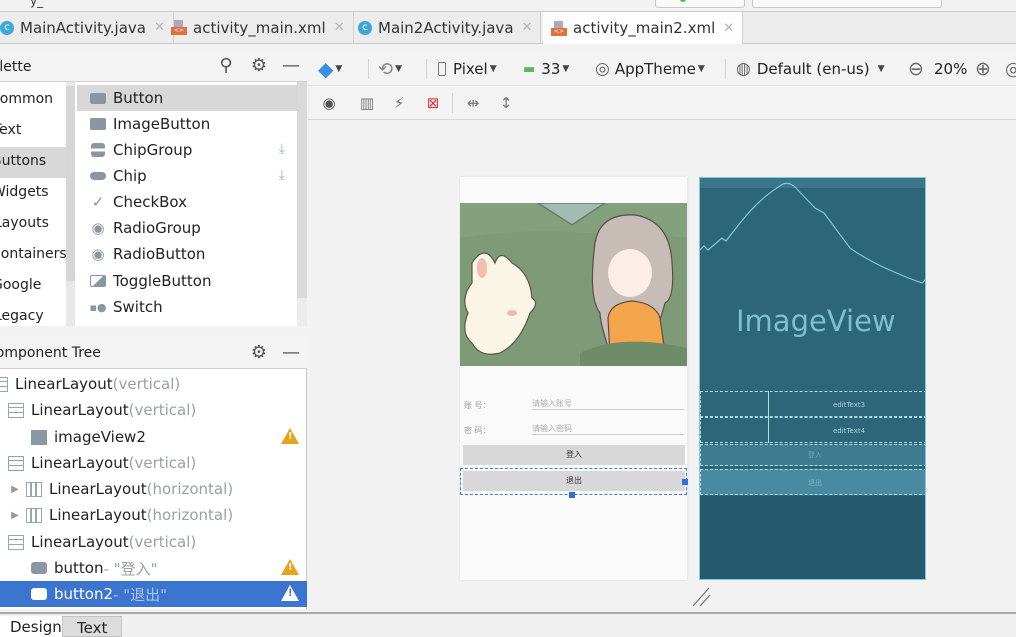 This screenshot has height=637, width=1016. I want to click on window-title-fragment: y_, so click(37, 4).